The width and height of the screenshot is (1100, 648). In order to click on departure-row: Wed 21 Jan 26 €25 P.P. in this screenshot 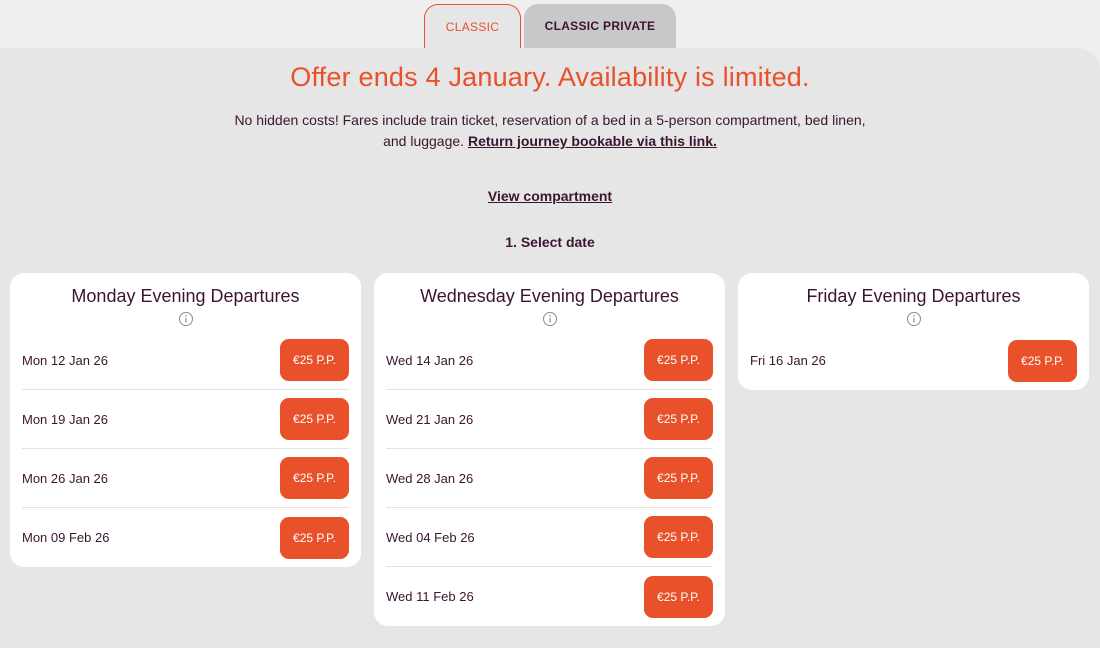, I will do `click(549, 419)`.